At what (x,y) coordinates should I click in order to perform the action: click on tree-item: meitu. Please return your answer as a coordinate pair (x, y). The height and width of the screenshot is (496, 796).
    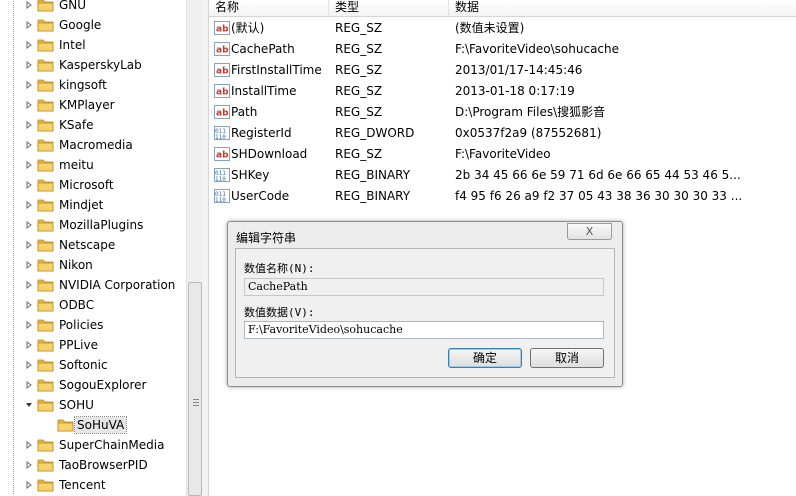
    Looking at the image, I should click on (93, 165).